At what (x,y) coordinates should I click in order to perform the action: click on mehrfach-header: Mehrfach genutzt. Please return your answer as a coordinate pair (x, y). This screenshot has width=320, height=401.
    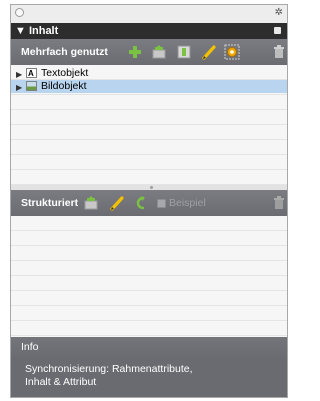
    Looking at the image, I should click on (149, 52).